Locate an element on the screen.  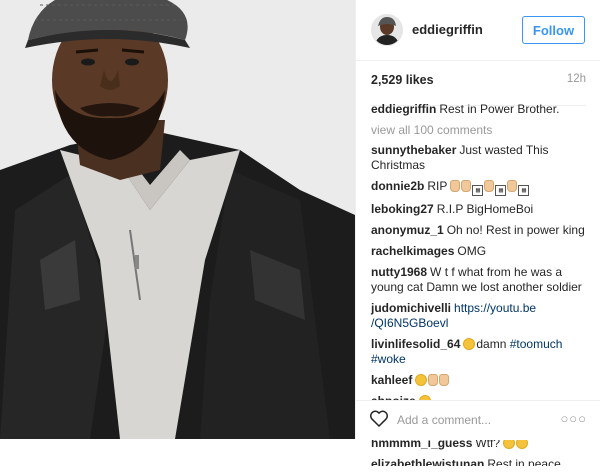
comment-item: elizabethlewistunan Rest in peace is located at coordinates (481, 461).